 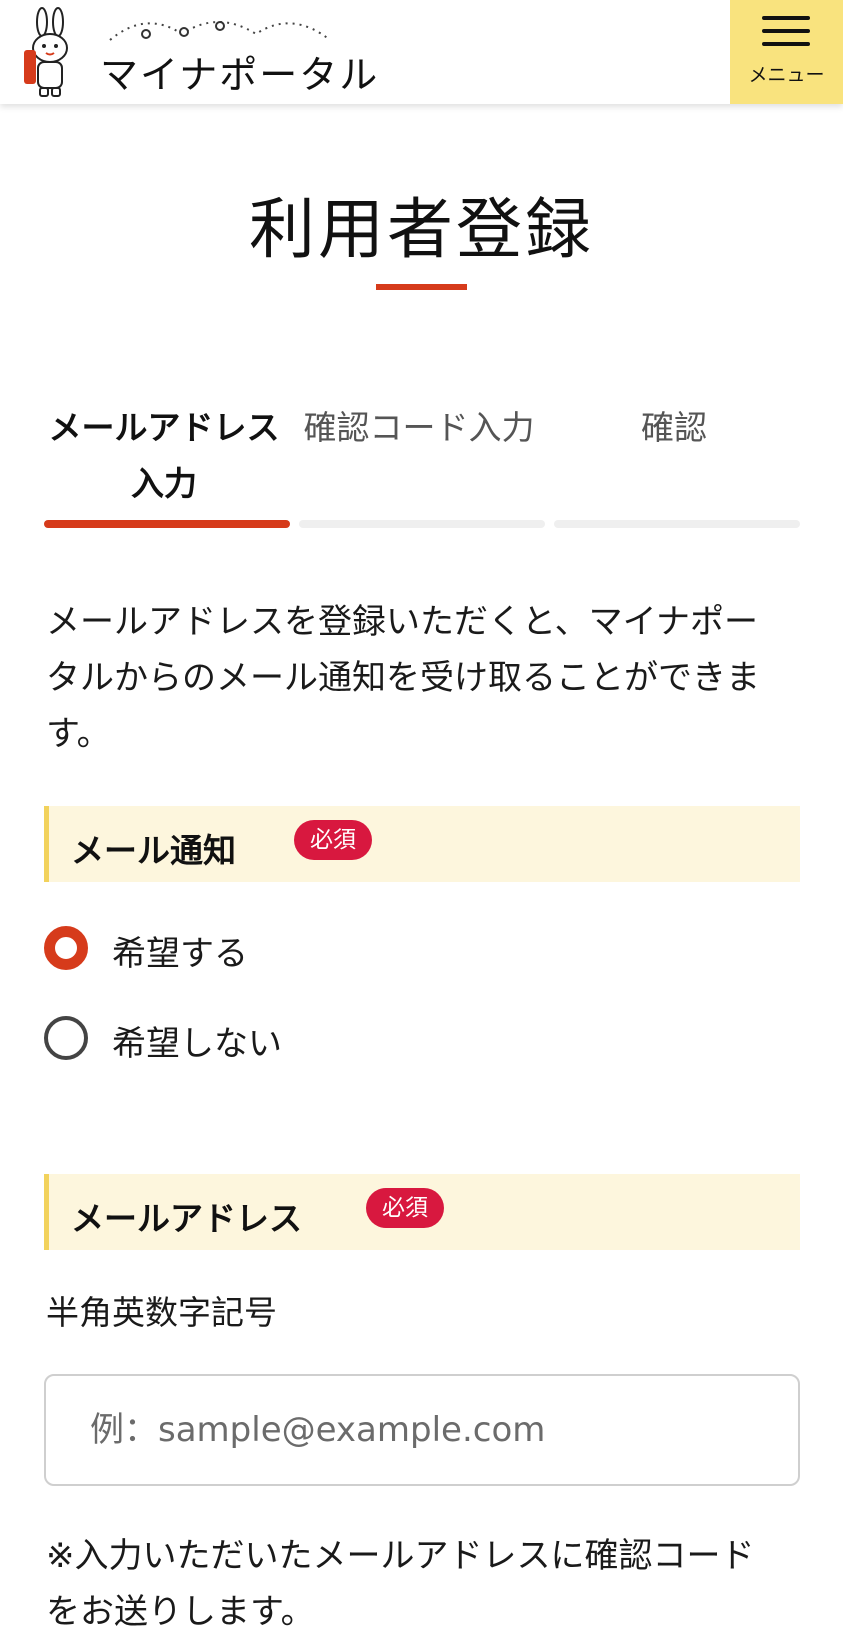 What do you see at coordinates (786, 32) in the screenshot?
I see `hamburger-icon` at bounding box center [786, 32].